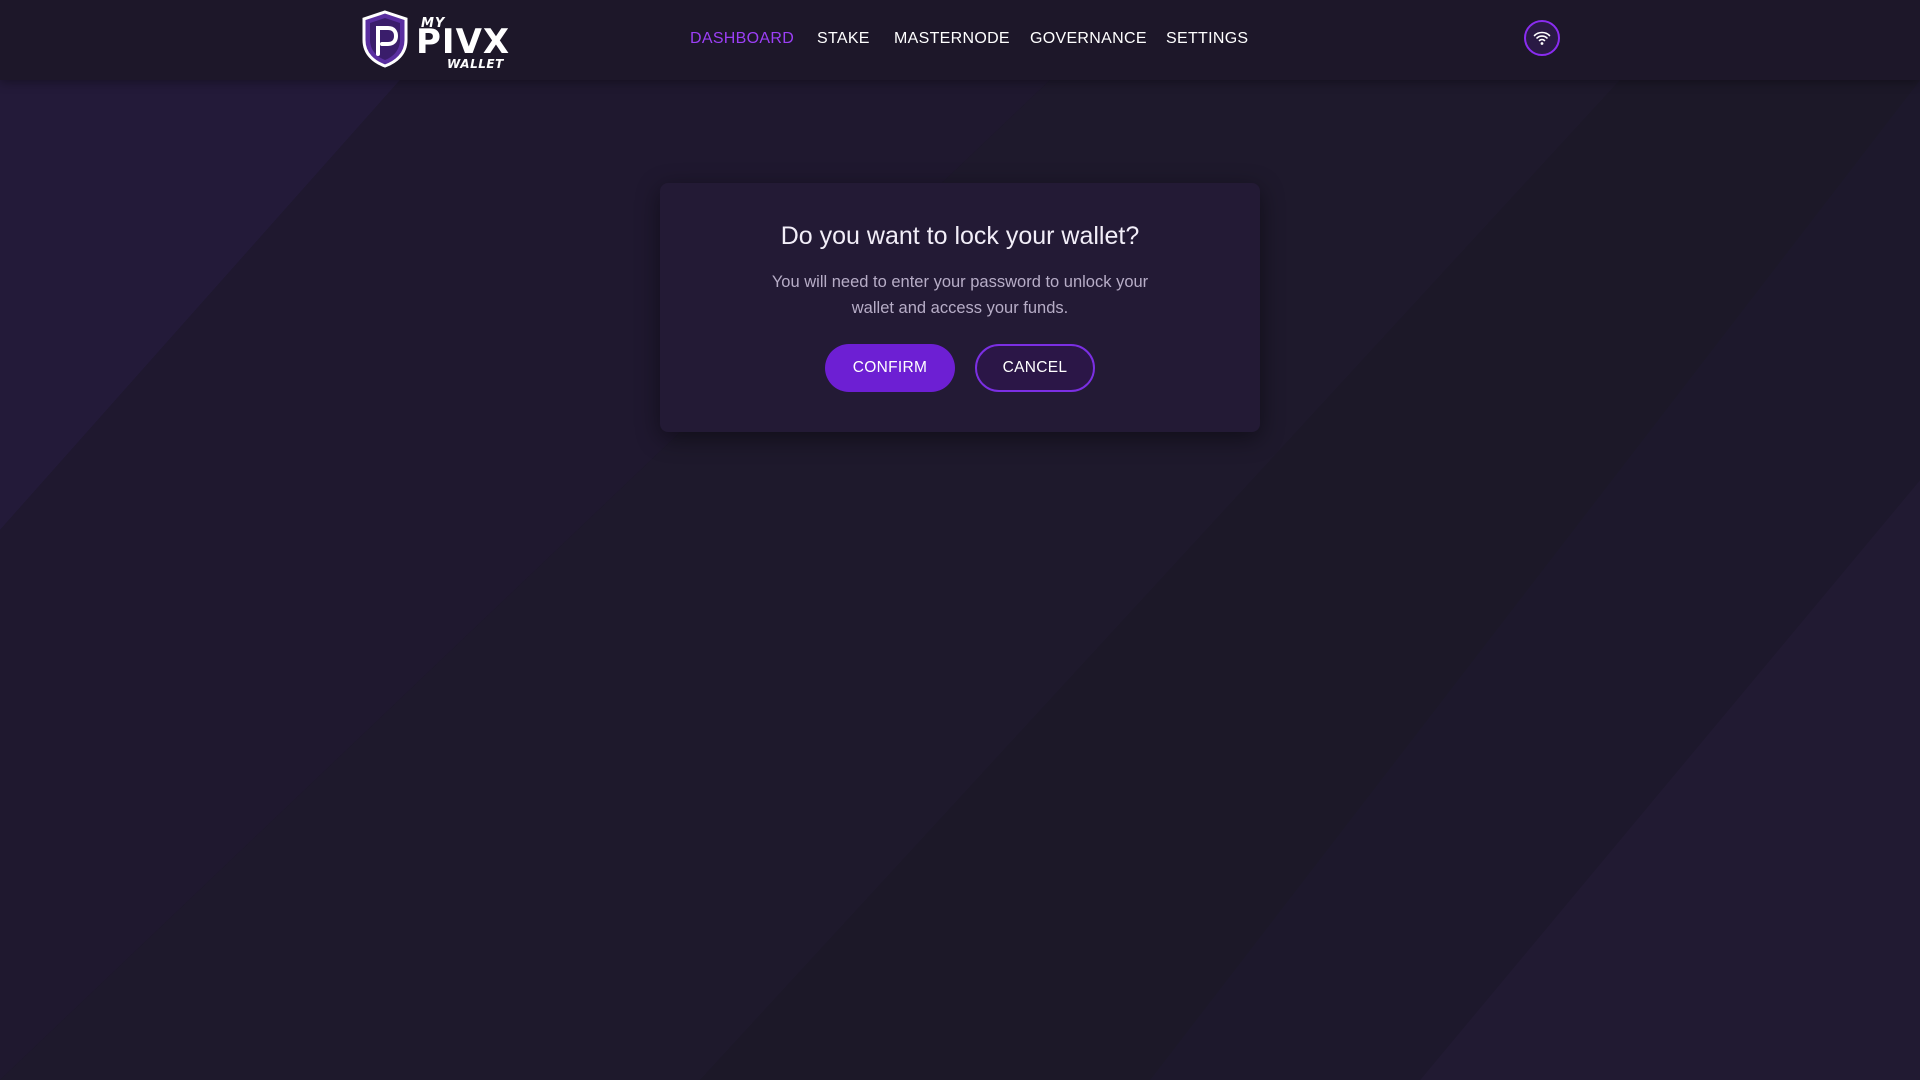 The width and height of the screenshot is (1920, 1080). What do you see at coordinates (890, 368) in the screenshot?
I see `confirm-button: CONFIRM` at bounding box center [890, 368].